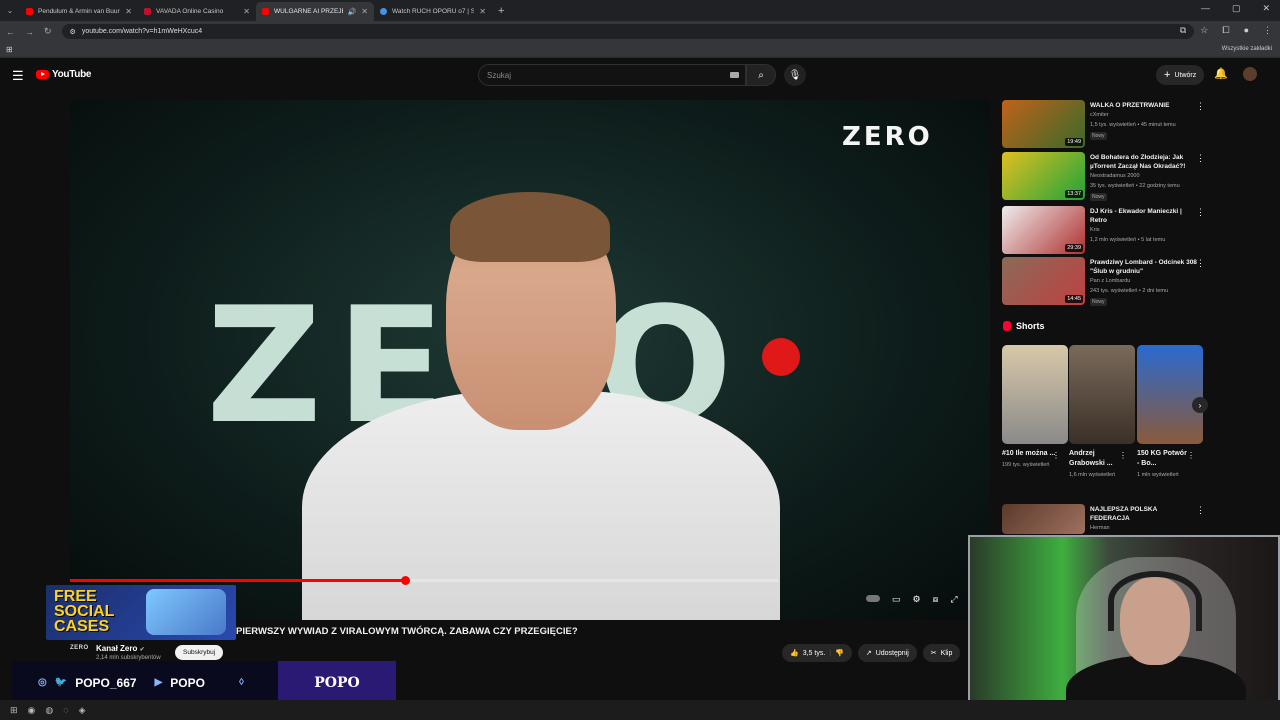 The width and height of the screenshot is (1280, 720). What do you see at coordinates (1221, 73) in the screenshot?
I see `notifications-bell-icon: 🔔` at bounding box center [1221, 73].